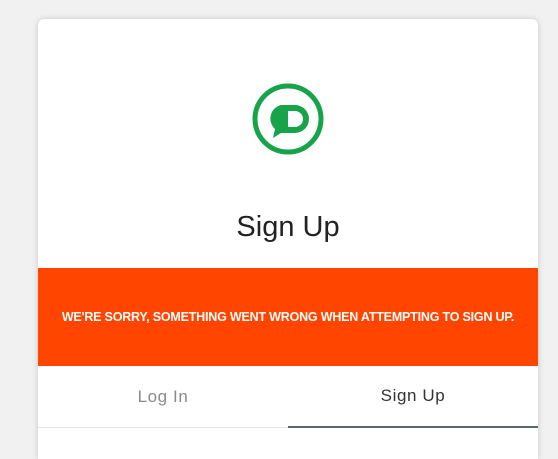  What do you see at coordinates (288, 119) in the screenshot?
I see `chat-bubble-icon` at bounding box center [288, 119].